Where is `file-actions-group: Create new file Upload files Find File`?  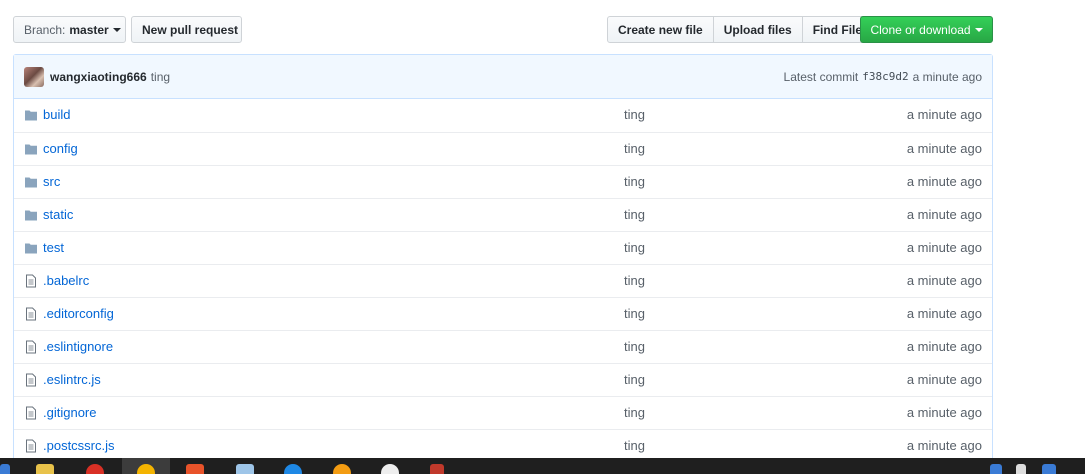 file-actions-group: Create new file Upload files Find File is located at coordinates (740, 29).